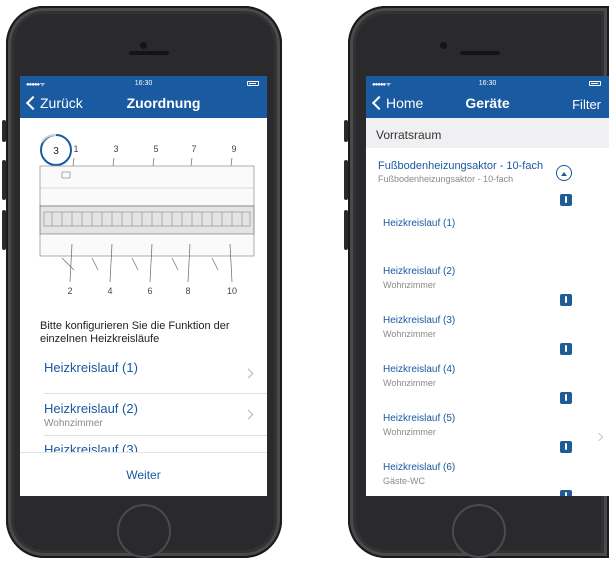  What do you see at coordinates (109, 291) in the screenshot?
I see `terminal-label-bottom: 4` at bounding box center [109, 291].